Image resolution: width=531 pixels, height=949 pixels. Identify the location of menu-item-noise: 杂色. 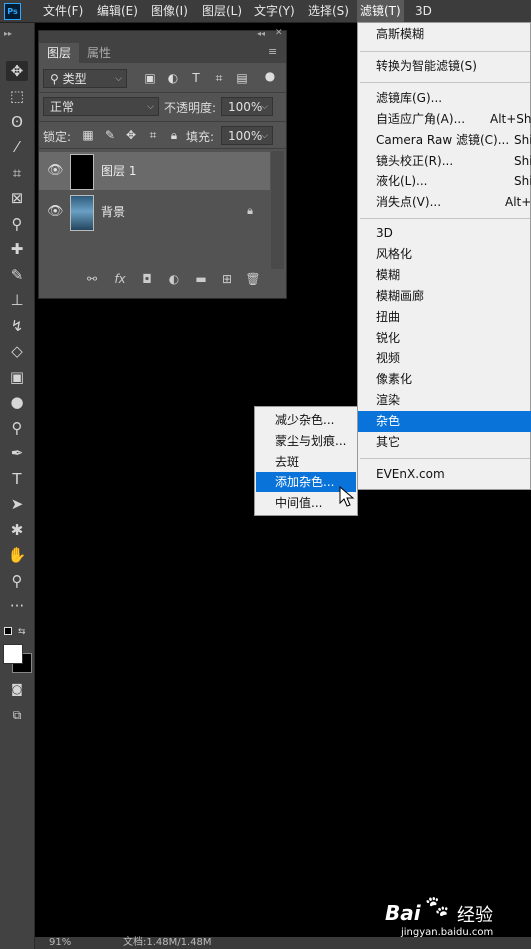
(444, 421).